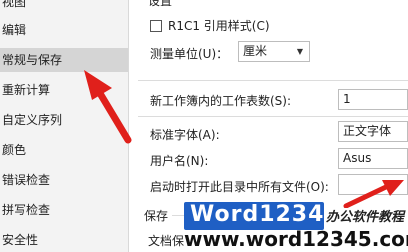 This screenshot has width=408, height=252. I want to click on r1c1-checkbox, so click(156, 26).